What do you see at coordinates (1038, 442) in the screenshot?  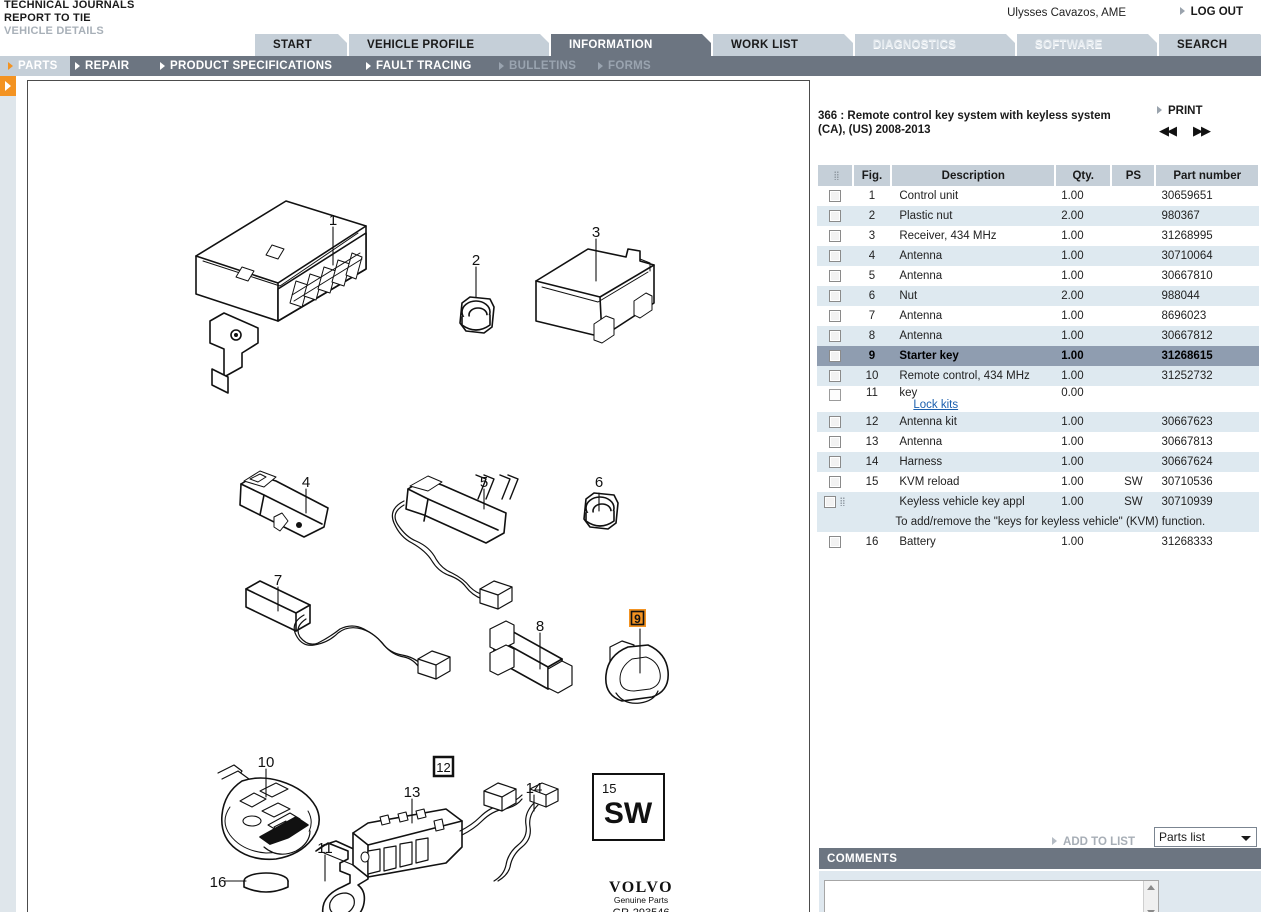 I see `table-row: 13 Antenna 1.00 30667813` at bounding box center [1038, 442].